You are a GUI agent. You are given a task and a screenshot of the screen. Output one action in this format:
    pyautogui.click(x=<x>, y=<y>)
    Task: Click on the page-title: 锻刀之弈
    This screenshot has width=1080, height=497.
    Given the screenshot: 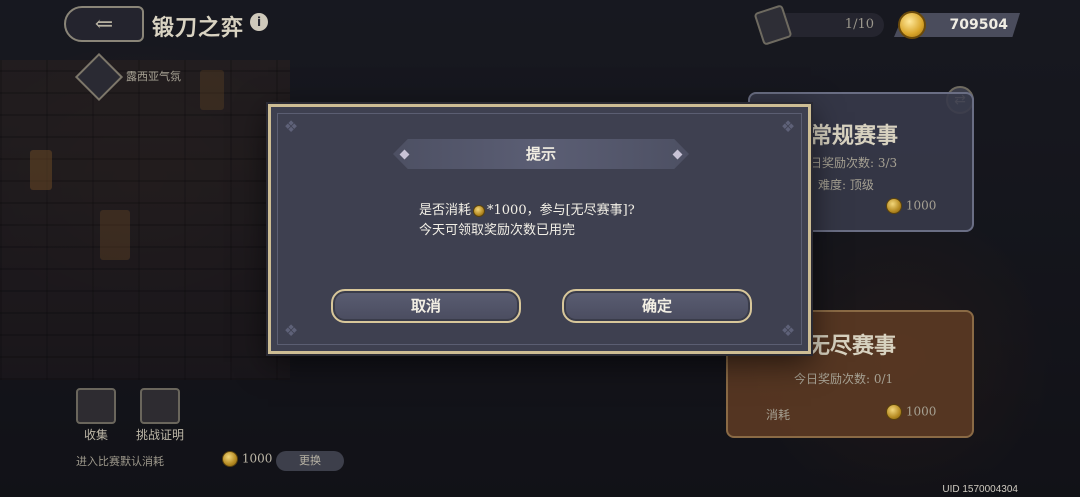 What is the action you would take?
    pyautogui.click(x=198, y=28)
    